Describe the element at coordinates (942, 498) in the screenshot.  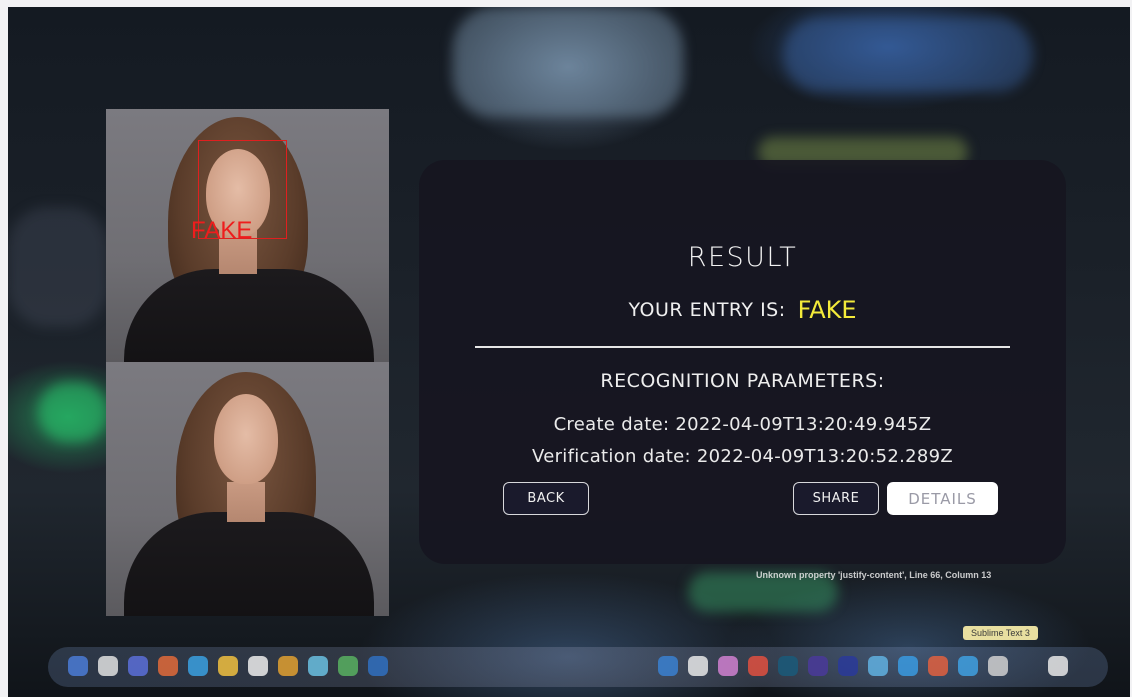
I see `details-button: DETAILS` at that location.